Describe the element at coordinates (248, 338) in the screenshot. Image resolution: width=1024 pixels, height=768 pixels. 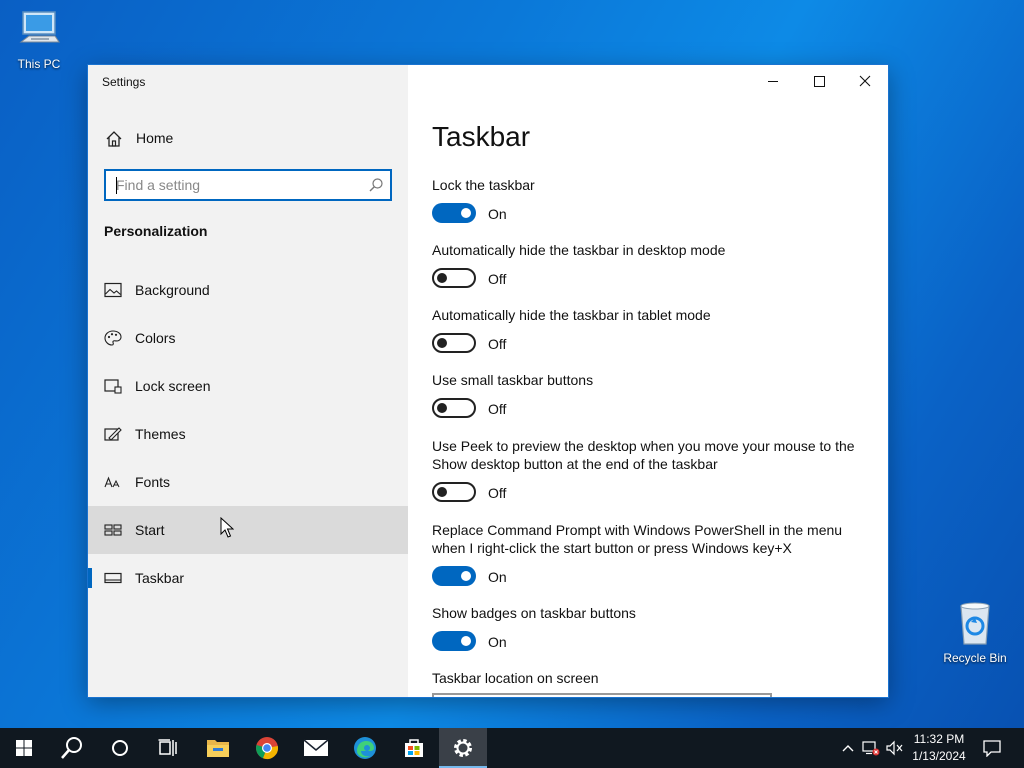
I see `sidebar-item-colors: Colors` at that location.